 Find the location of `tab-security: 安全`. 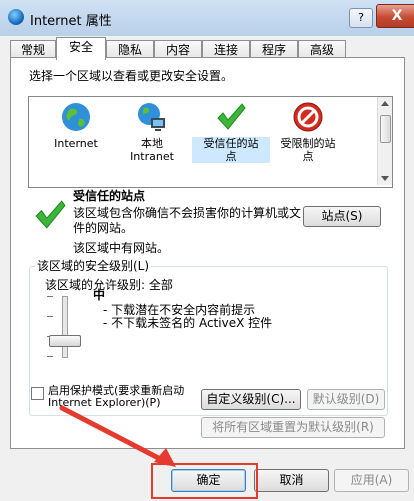

tab-security: 安全 is located at coordinates (81, 48).